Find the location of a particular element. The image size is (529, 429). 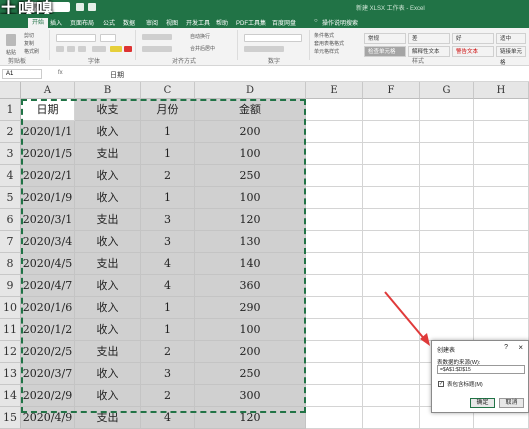

ok-button: 确定 is located at coordinates (482, 403).